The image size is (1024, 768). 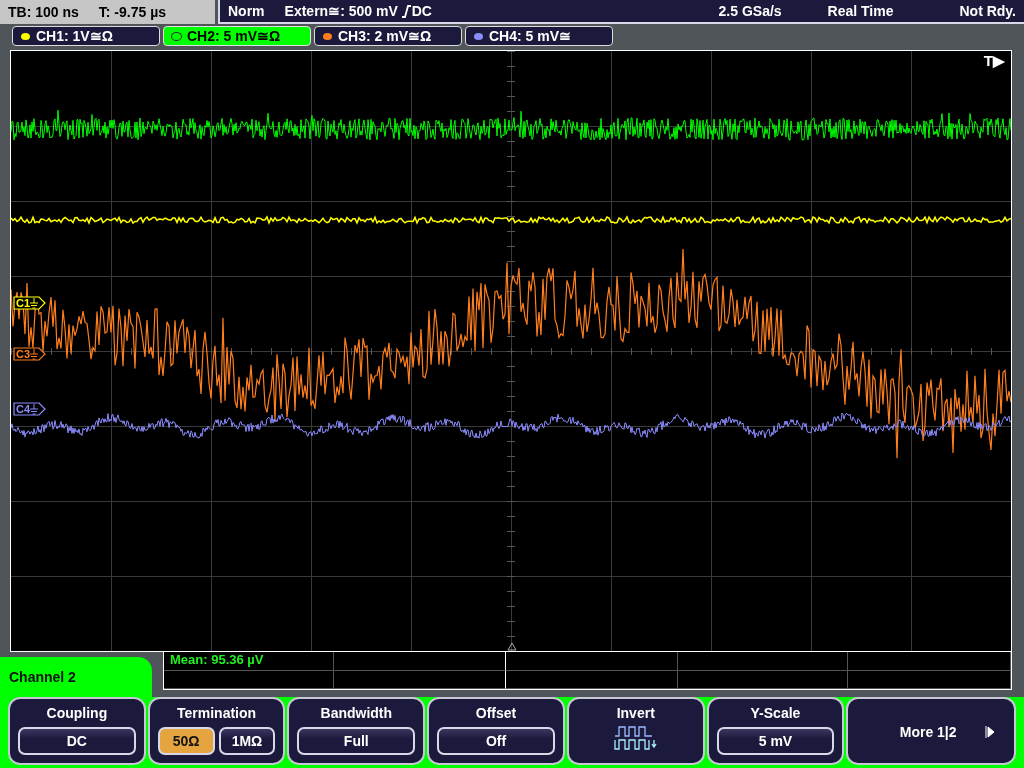 What do you see at coordinates (987, 11) in the screenshot?
I see `status-label: Not Rdy.` at bounding box center [987, 11].